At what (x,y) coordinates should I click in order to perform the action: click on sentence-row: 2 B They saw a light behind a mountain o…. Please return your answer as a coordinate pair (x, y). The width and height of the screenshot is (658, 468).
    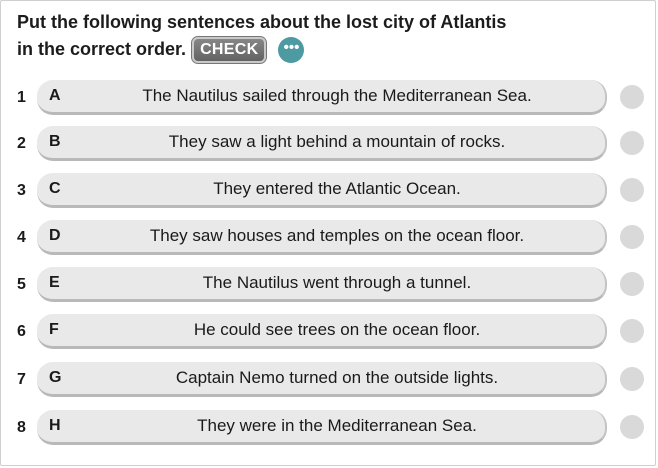
    Looking at the image, I should click on (329, 144).